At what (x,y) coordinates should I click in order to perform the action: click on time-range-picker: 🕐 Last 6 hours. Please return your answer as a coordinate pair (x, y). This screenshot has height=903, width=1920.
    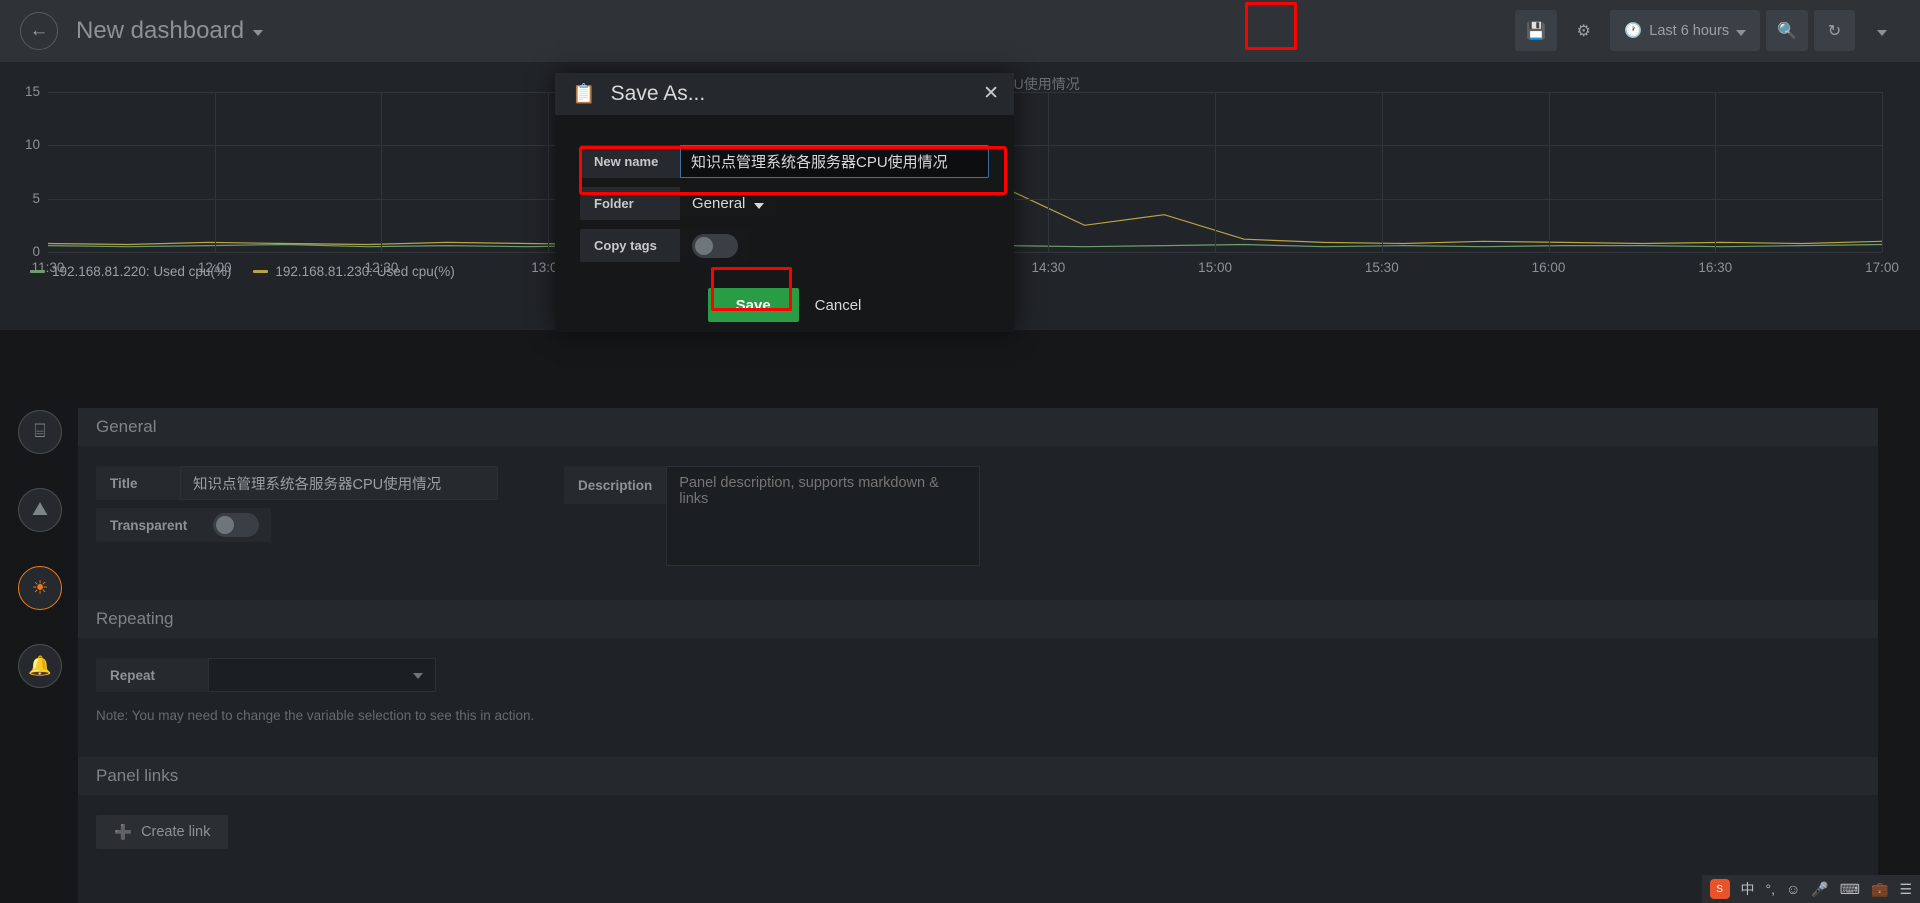
    Looking at the image, I should click on (1685, 30).